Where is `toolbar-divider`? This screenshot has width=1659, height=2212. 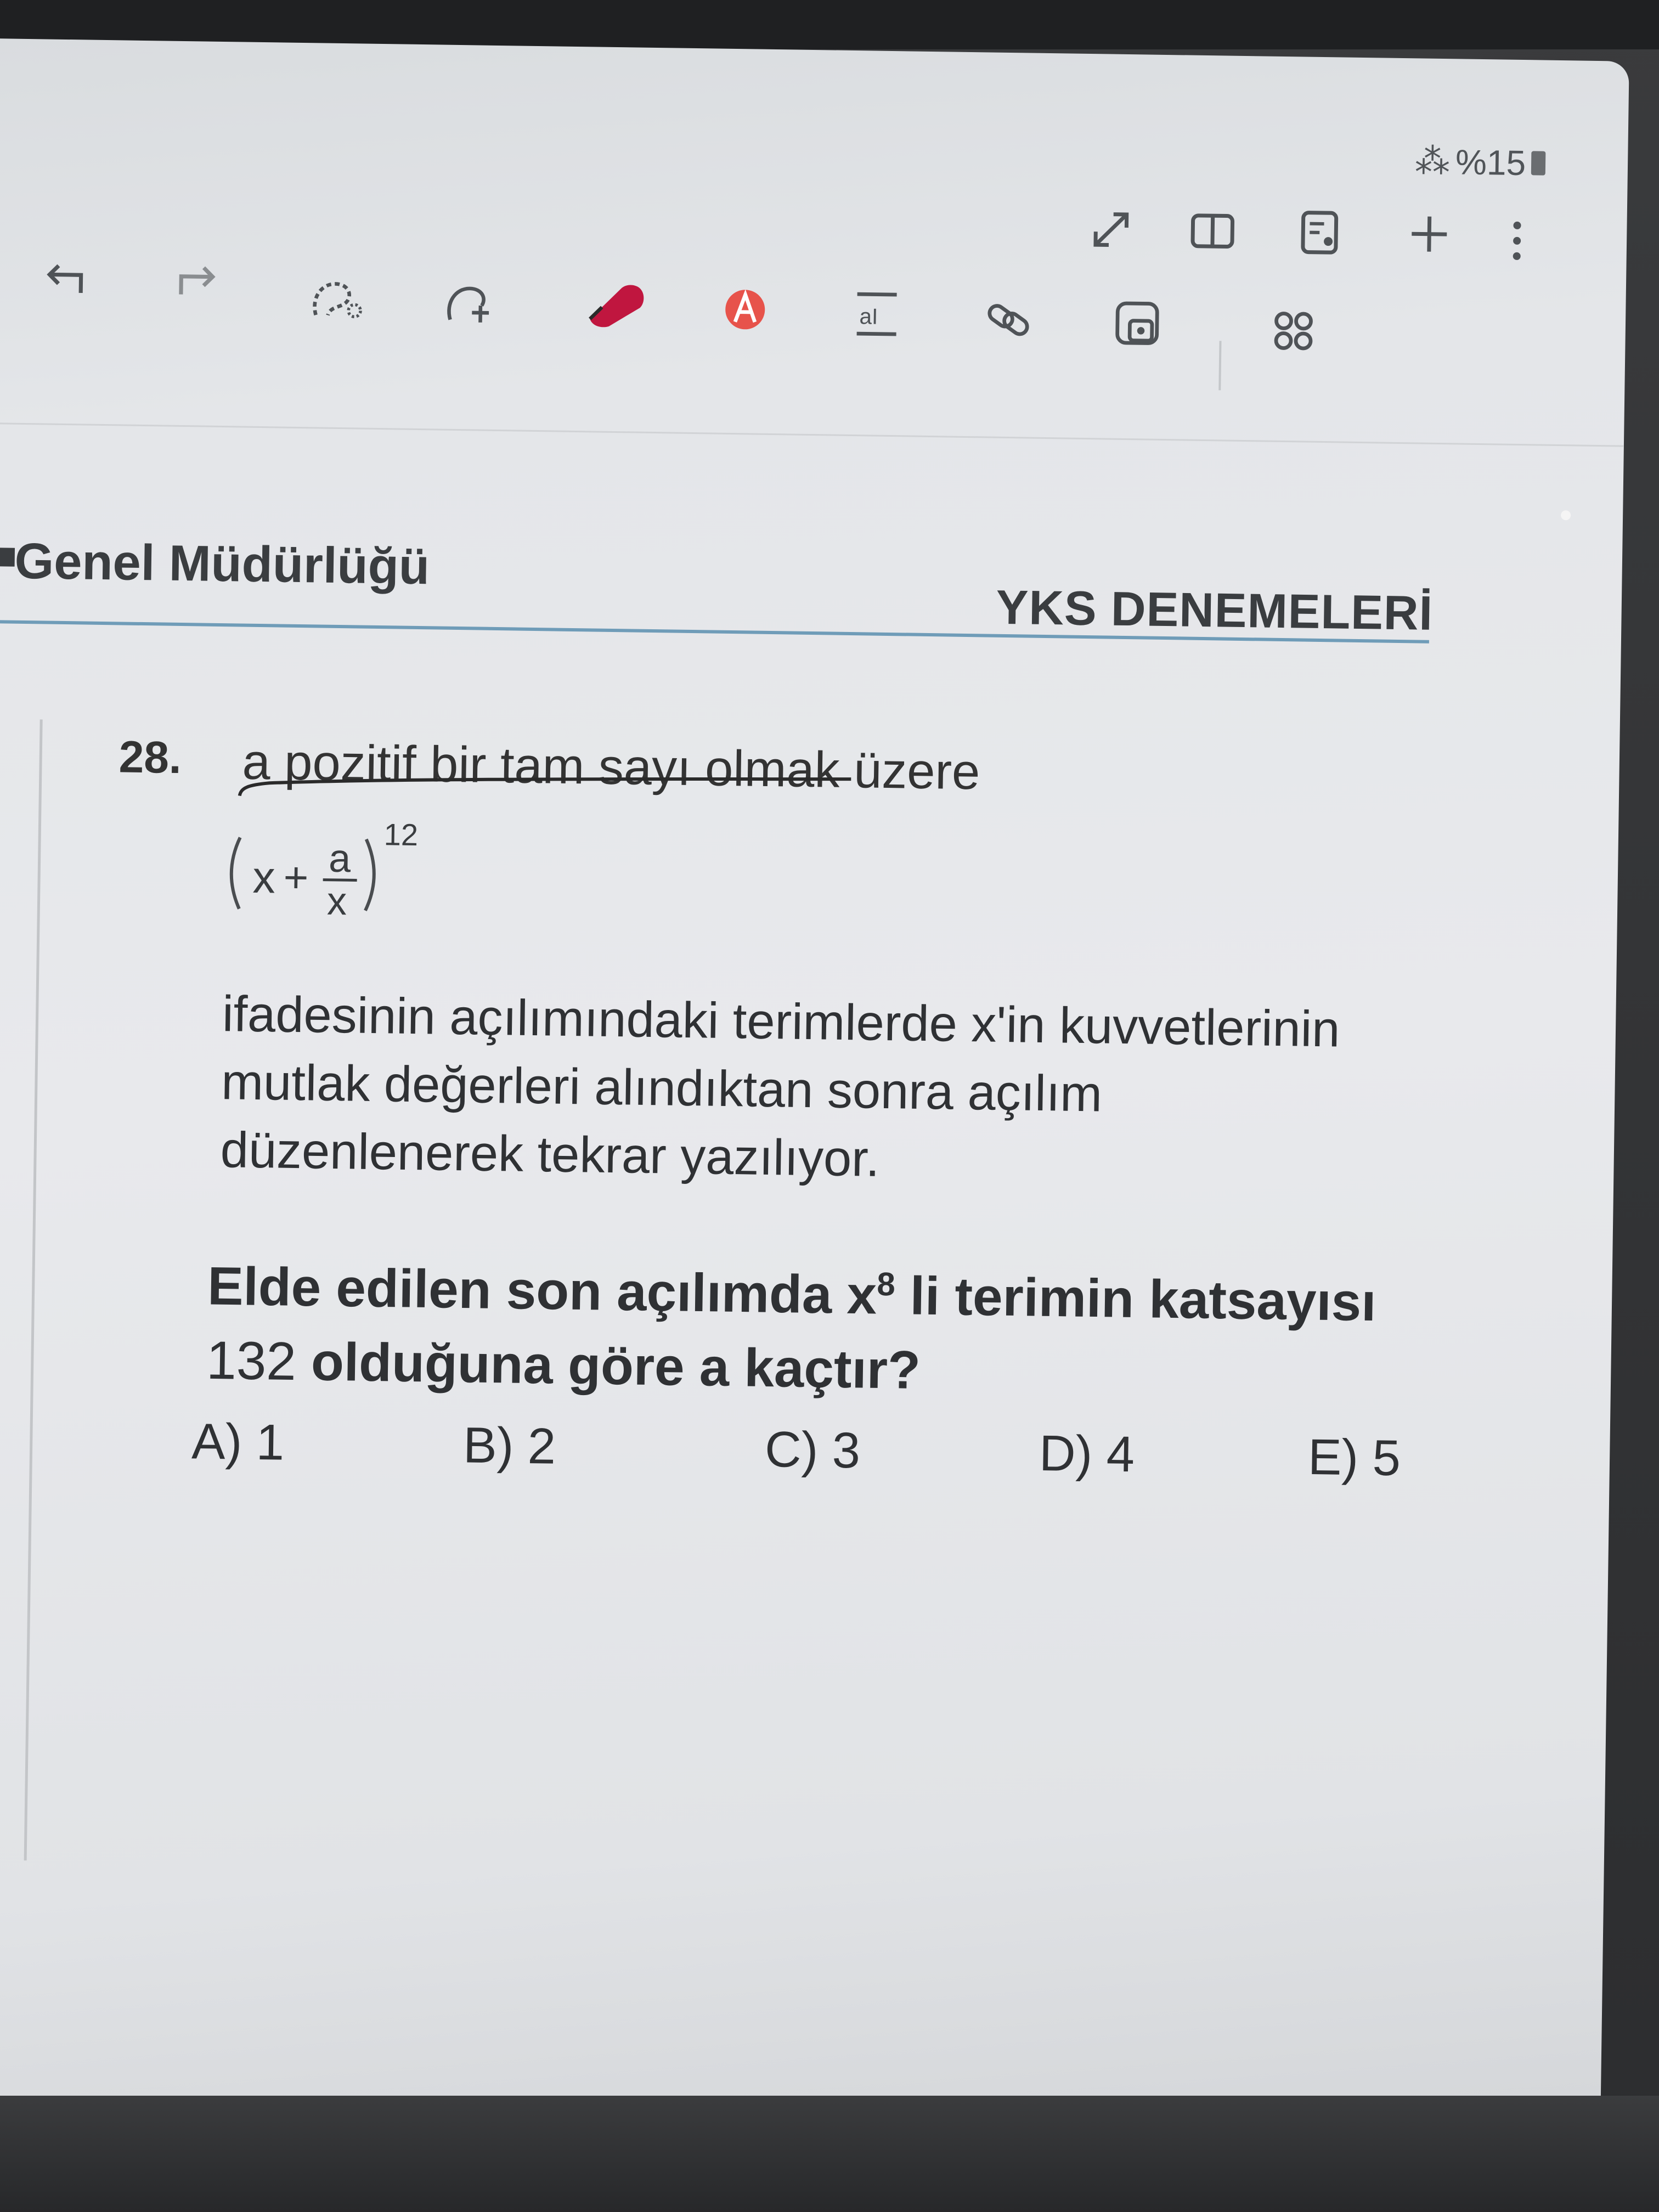 toolbar-divider is located at coordinates (1220, 366).